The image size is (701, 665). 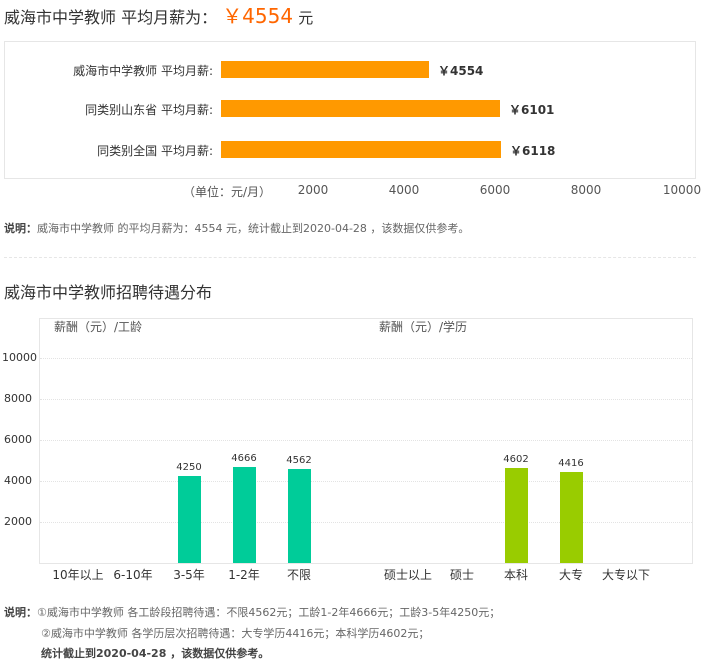 I want to click on bar-value-label: 4666, so click(x=244, y=459).